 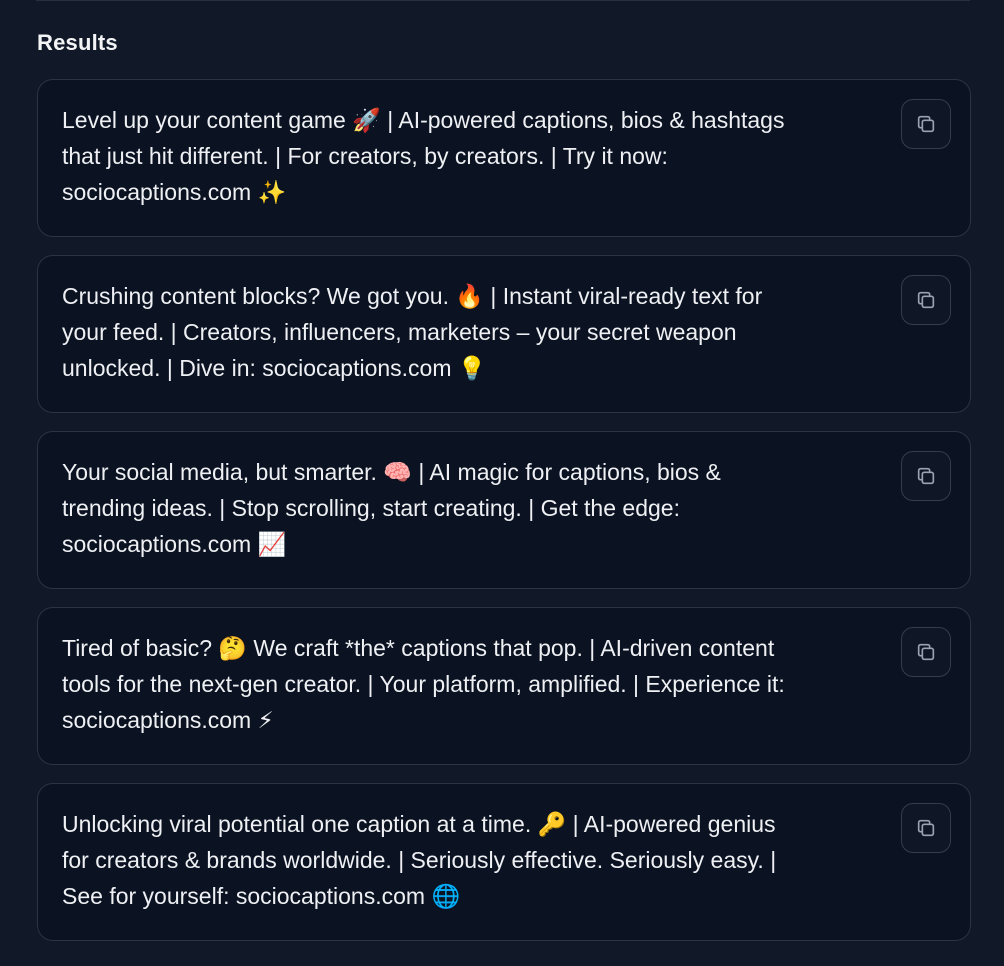 What do you see at coordinates (503, 0) in the screenshot?
I see `divider` at bounding box center [503, 0].